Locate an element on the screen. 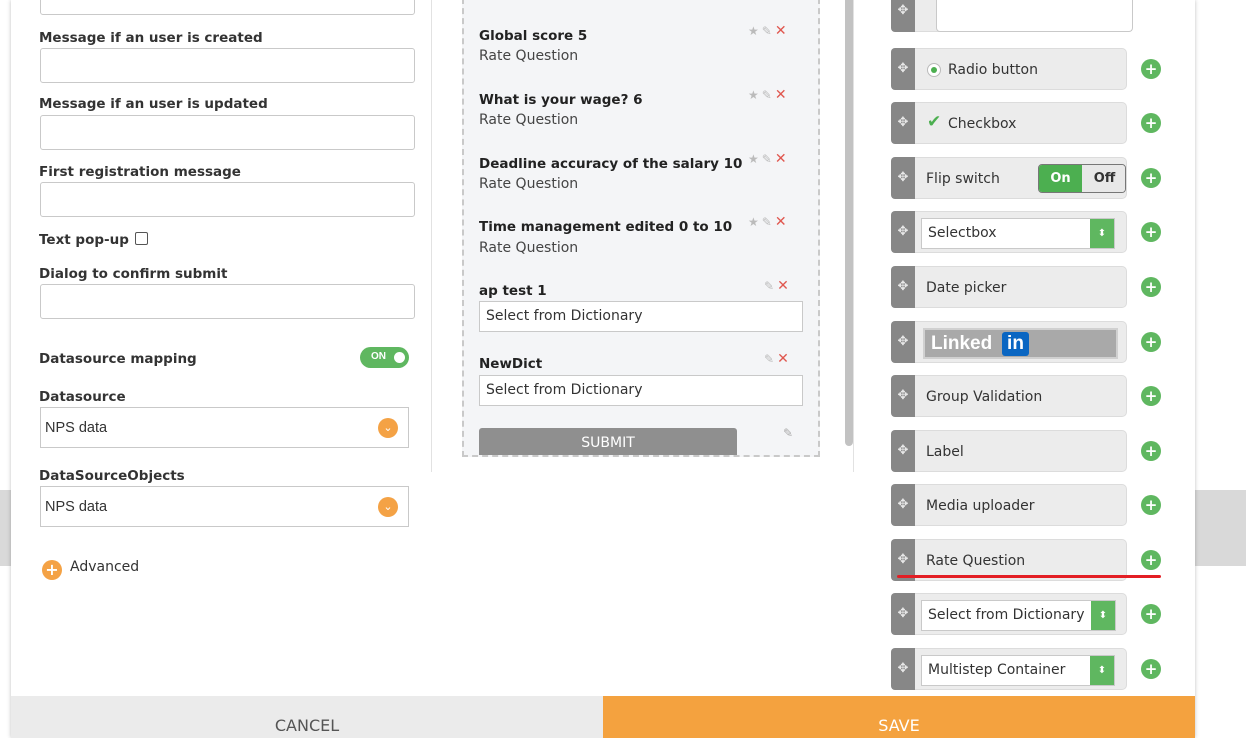  add-select-dictionary-button: + is located at coordinates (1151, 614).